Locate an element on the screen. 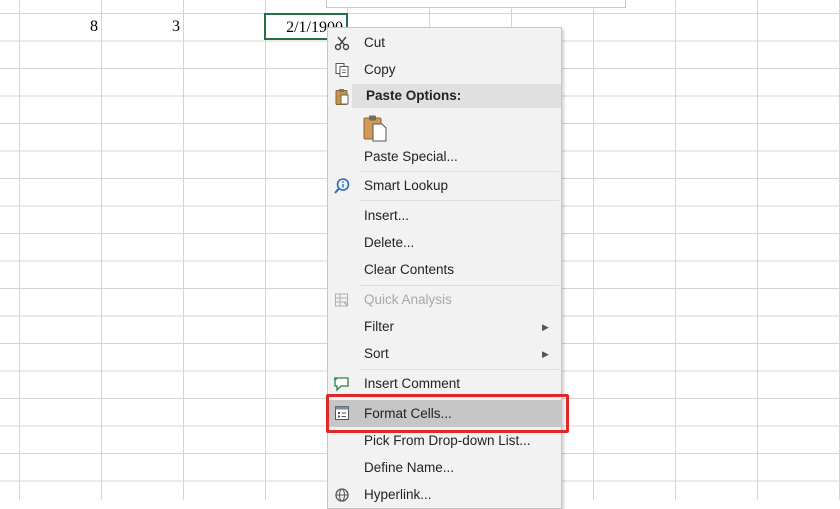 The width and height of the screenshot is (840, 509). top-overlay-edge is located at coordinates (476, 4).